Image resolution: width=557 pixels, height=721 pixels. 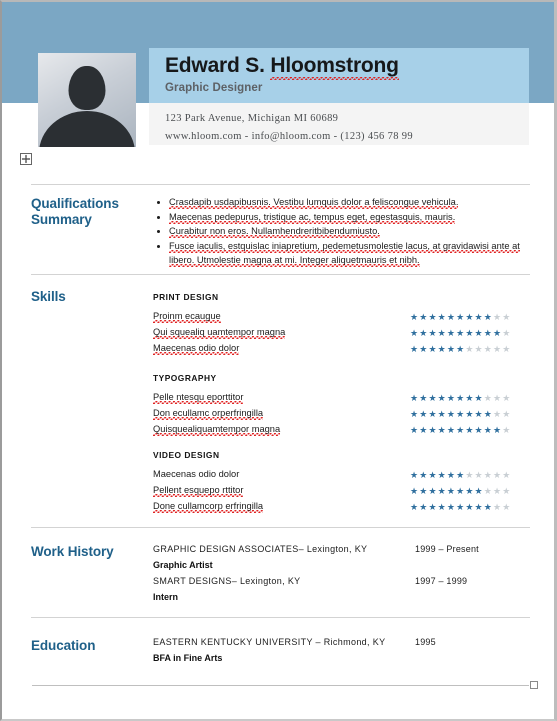 I want to click on skill-label: Qui squealiq uamtempor magna, so click(x=219, y=332).